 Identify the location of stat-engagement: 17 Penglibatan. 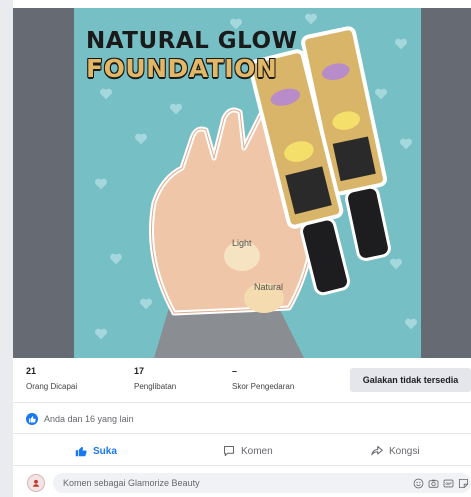
(155, 378).